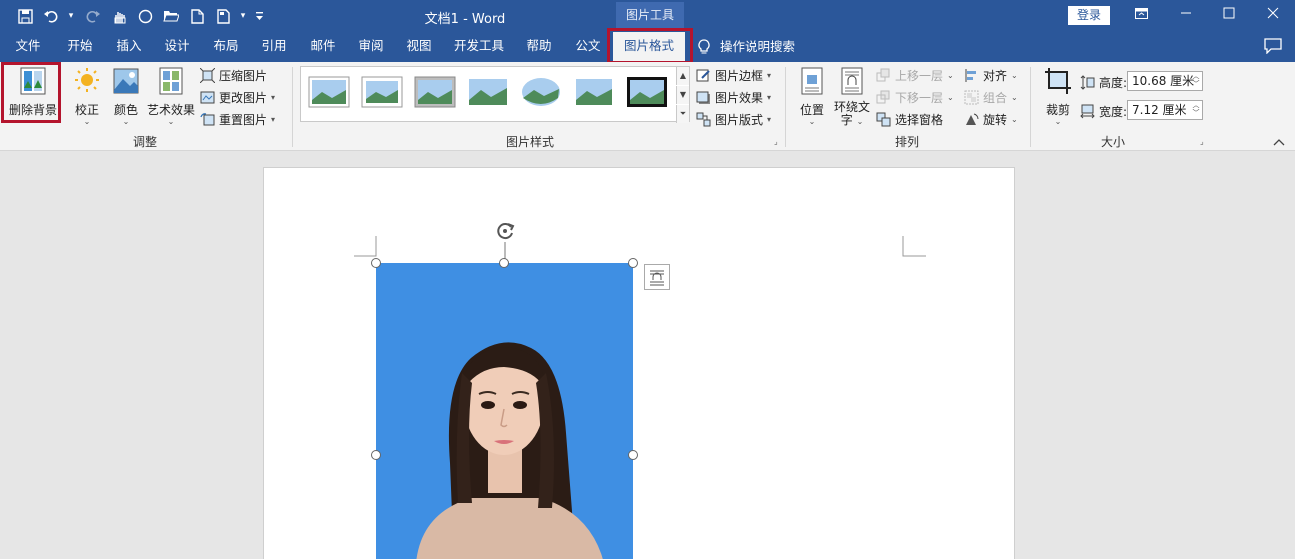 This screenshot has width=1295, height=559. I want to click on redo-icon, so click(93, 16).